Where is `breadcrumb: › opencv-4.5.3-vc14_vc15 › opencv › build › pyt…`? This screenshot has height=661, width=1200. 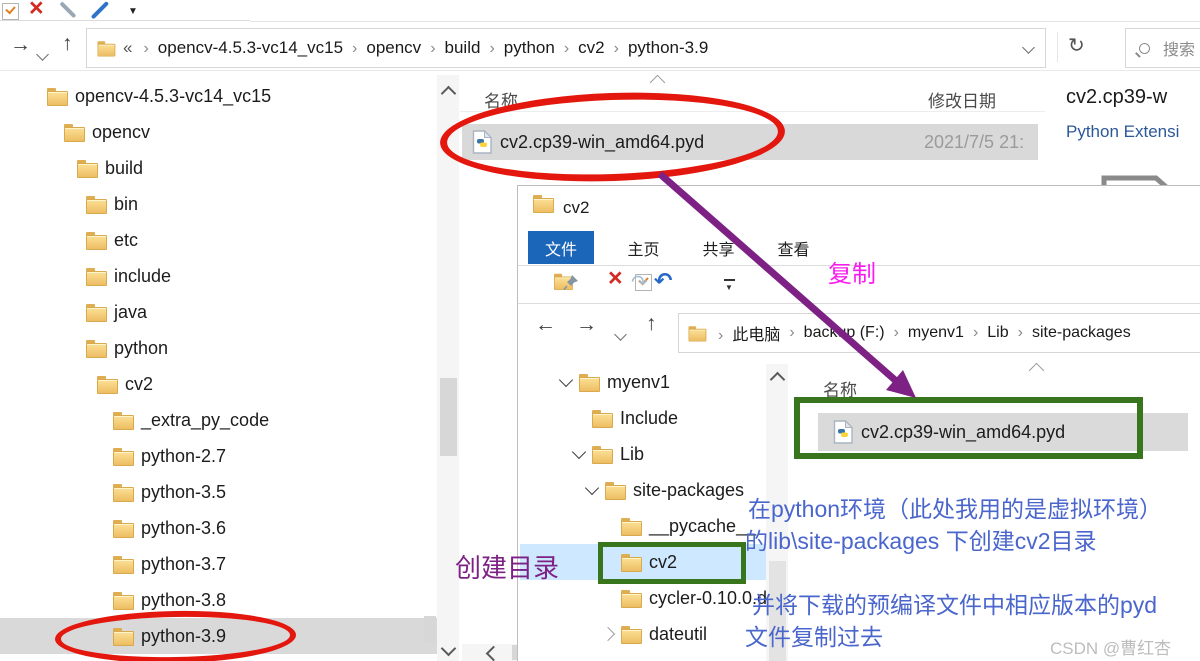 breadcrumb: › opencv-4.5.3-vc14_vc15 › opencv › build › pyt… is located at coordinates (421, 48).